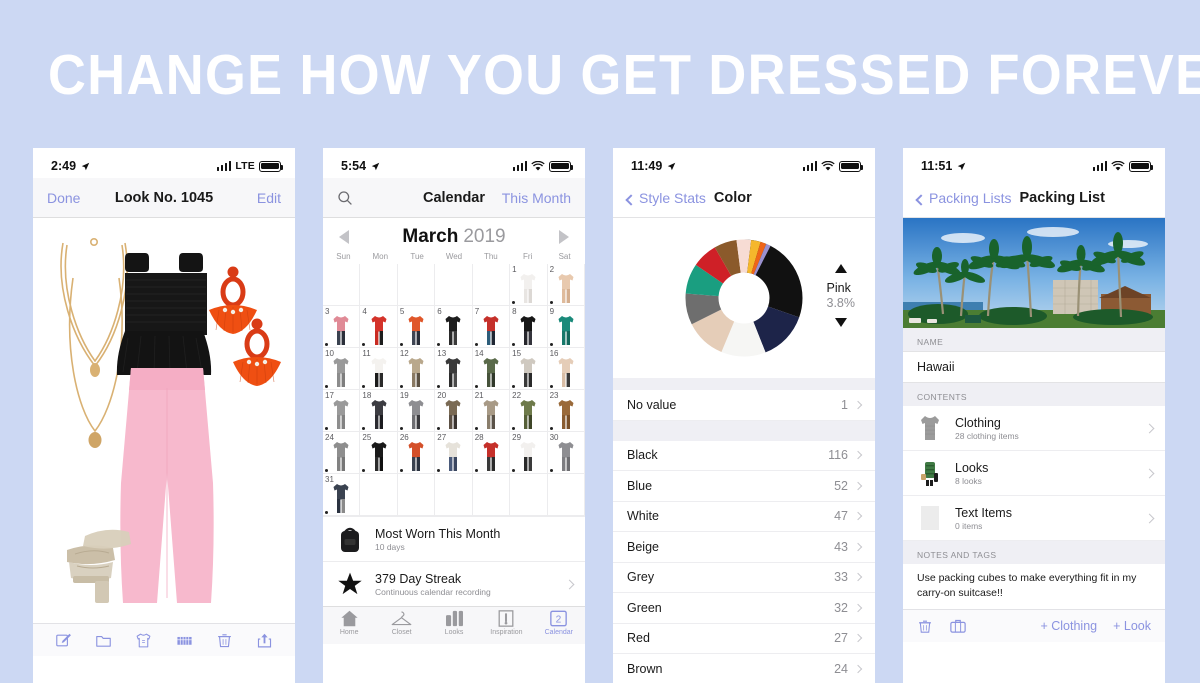  I want to click on row-count: 43, so click(841, 546).